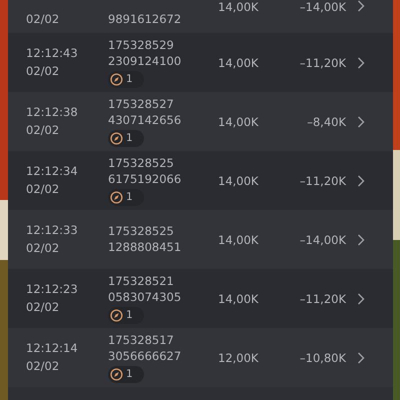  I want to click on order-id-text: 175328521, so click(141, 281).